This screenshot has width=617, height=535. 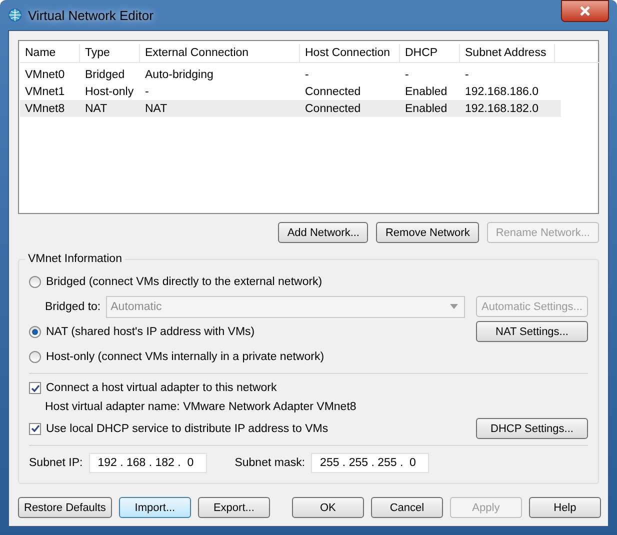 I want to click on radio-label: NAT (shared host's IP address with VMs), so click(x=150, y=332).